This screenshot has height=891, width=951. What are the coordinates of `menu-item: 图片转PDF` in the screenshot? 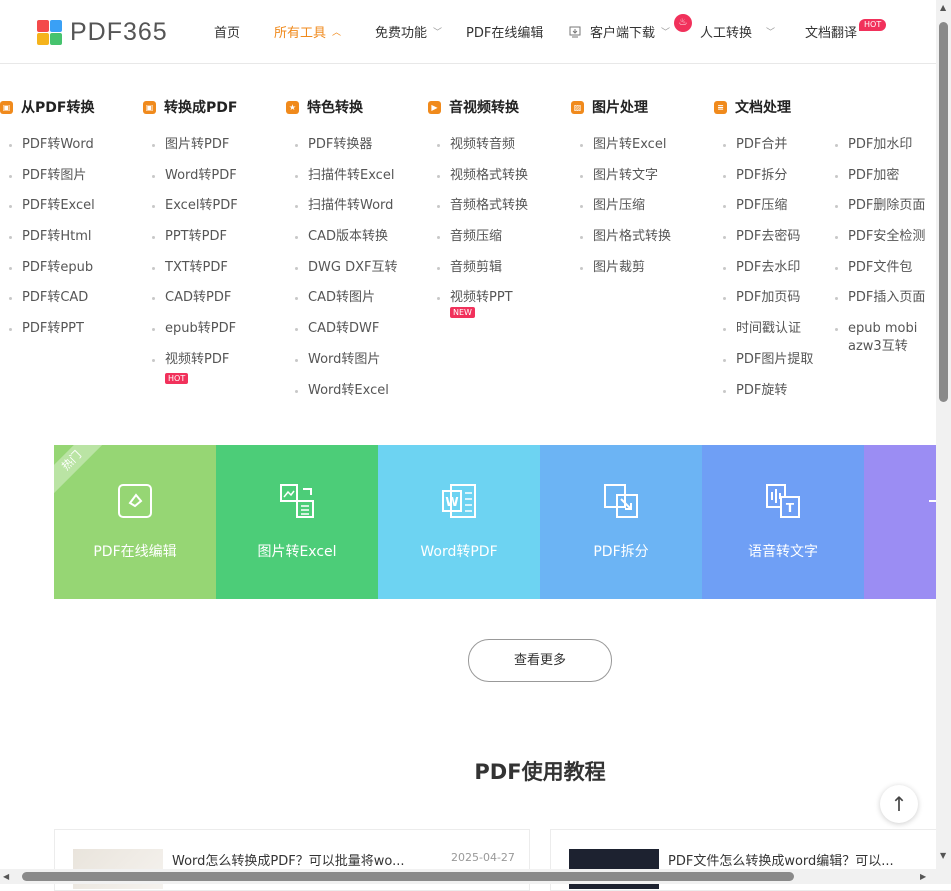 It's located at (195, 151).